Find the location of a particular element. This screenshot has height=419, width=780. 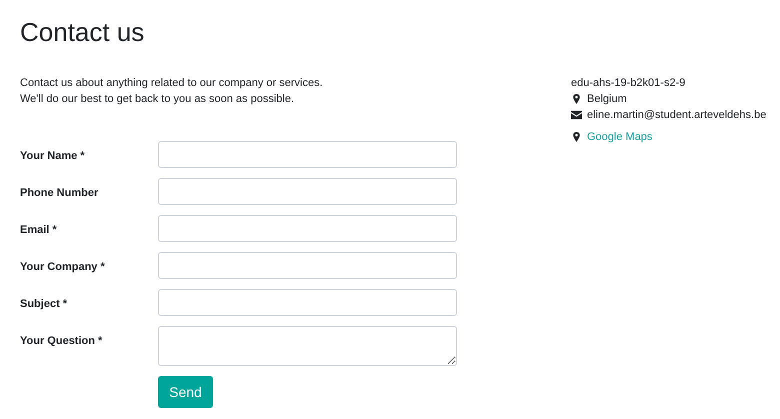

location-text: Belgium is located at coordinates (607, 99).